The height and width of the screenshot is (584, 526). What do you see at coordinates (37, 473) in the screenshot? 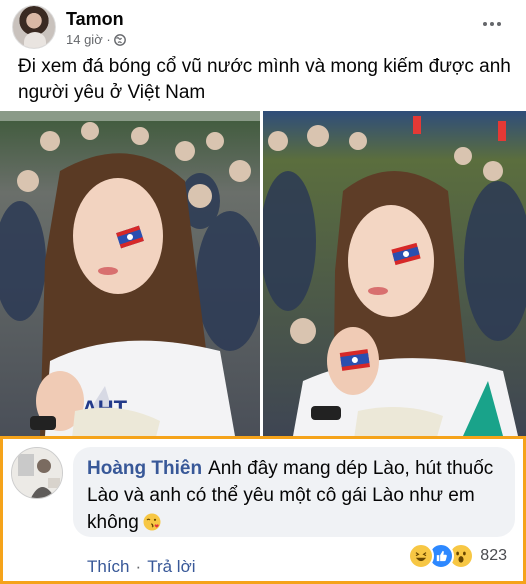
I see `commenter-avatar` at bounding box center [37, 473].